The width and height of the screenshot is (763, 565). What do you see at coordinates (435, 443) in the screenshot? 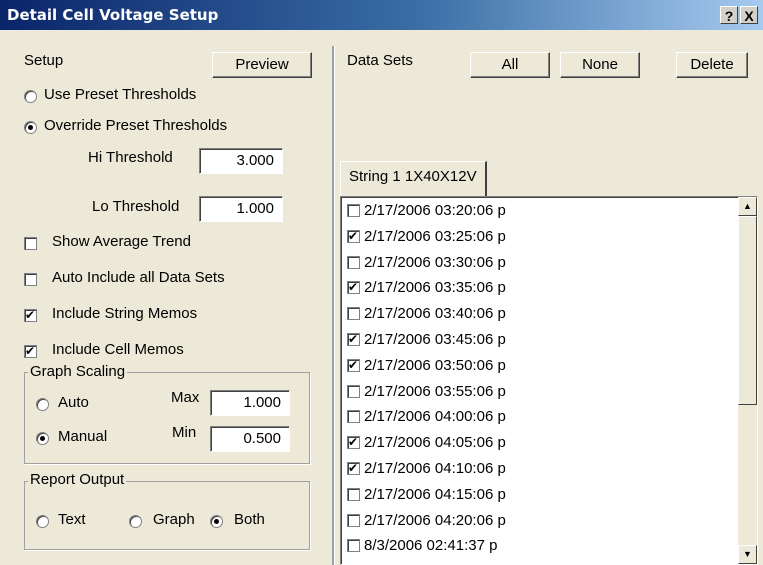
I see `list-item-label: 2/17/2006 04:05:06 p` at bounding box center [435, 443].